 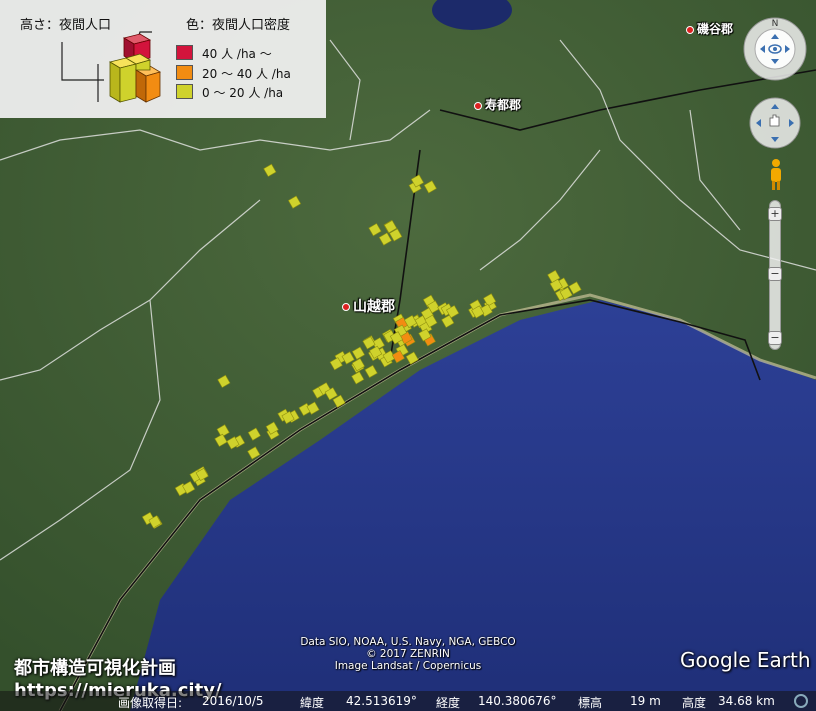 What do you see at coordinates (775, 24) in the screenshot?
I see `svg-text: N` at bounding box center [775, 24].